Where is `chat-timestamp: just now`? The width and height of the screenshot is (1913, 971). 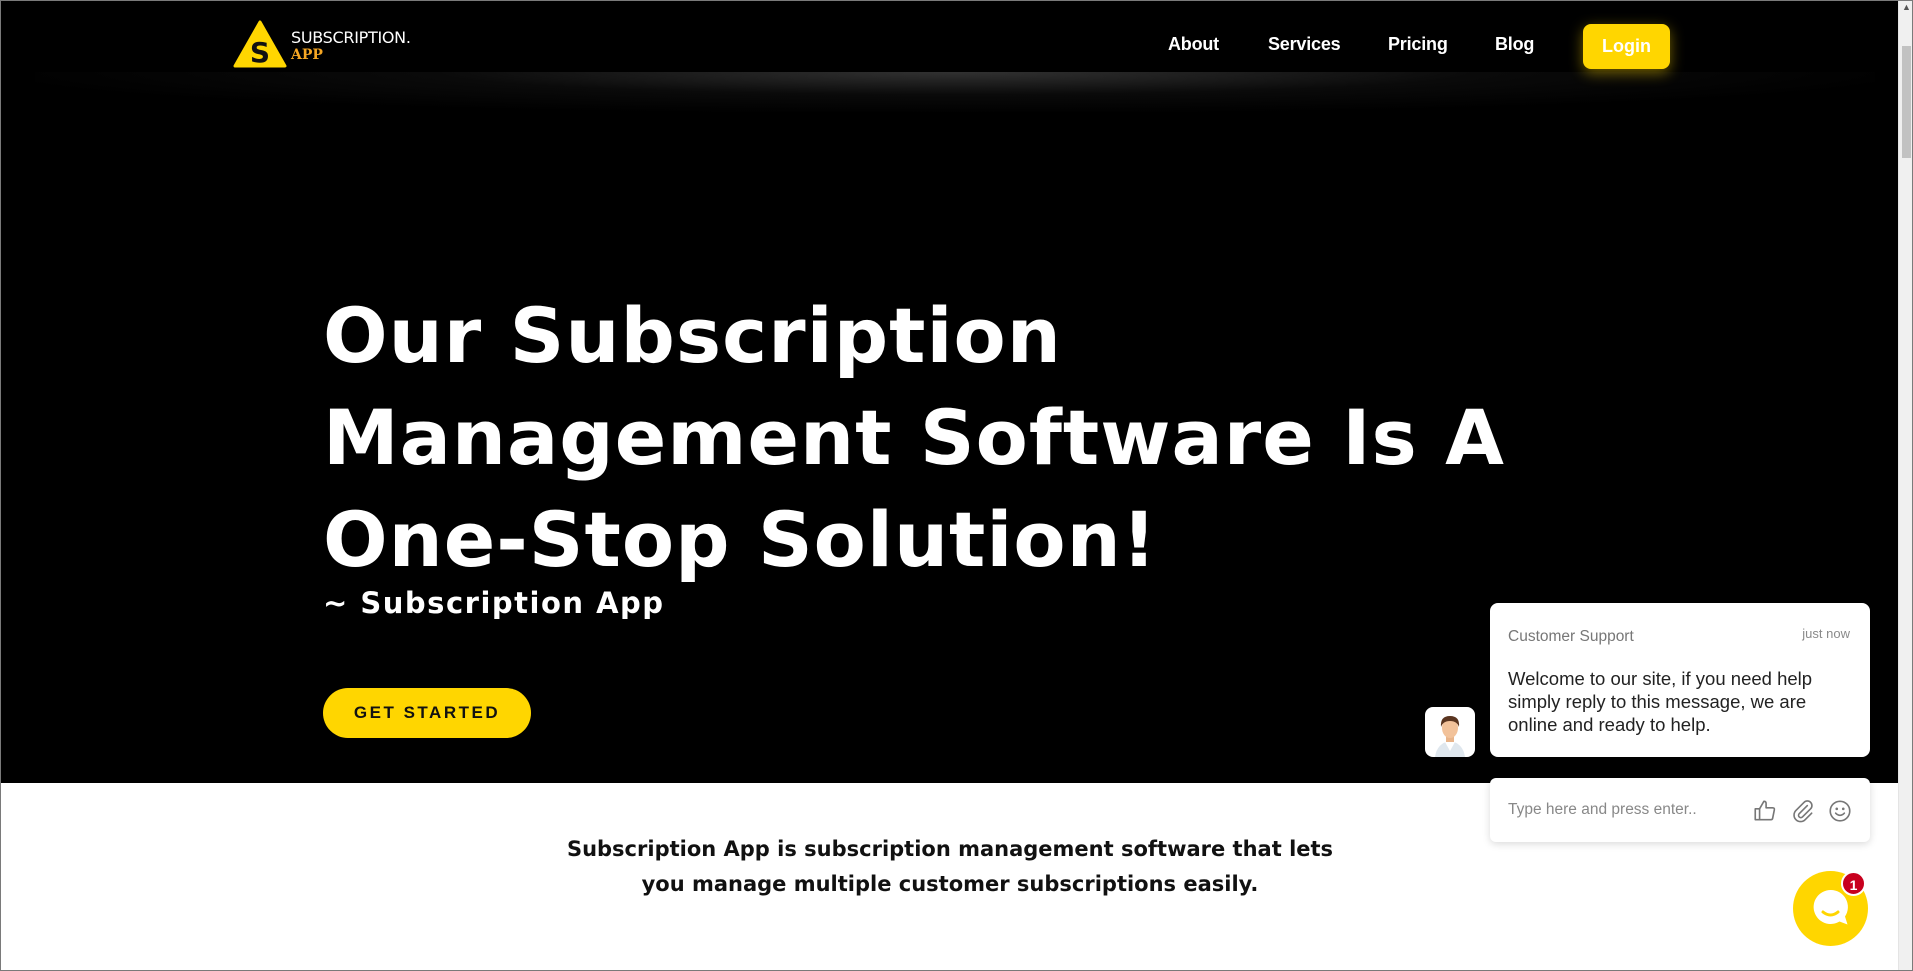 chat-timestamp: just now is located at coordinates (1826, 633).